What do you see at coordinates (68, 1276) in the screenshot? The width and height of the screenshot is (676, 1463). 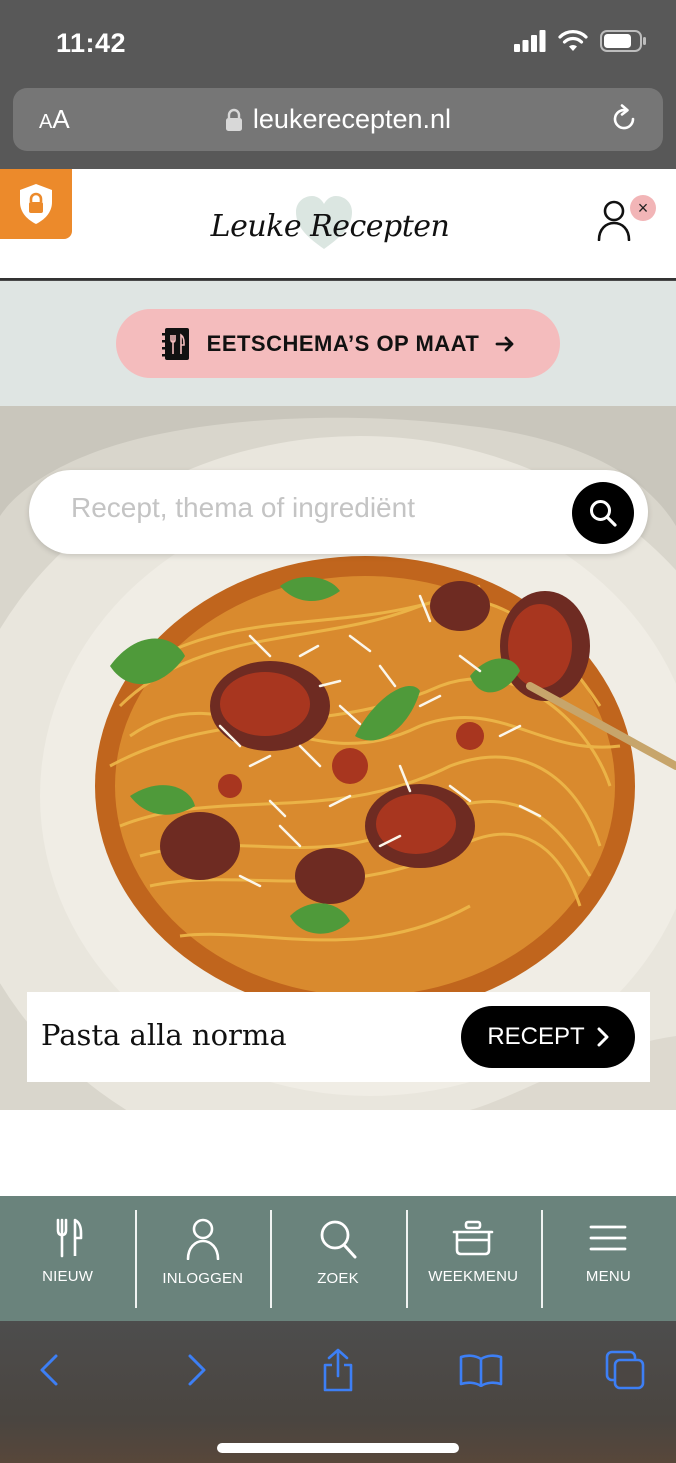 I see `nav-label-new: NIEUW` at bounding box center [68, 1276].